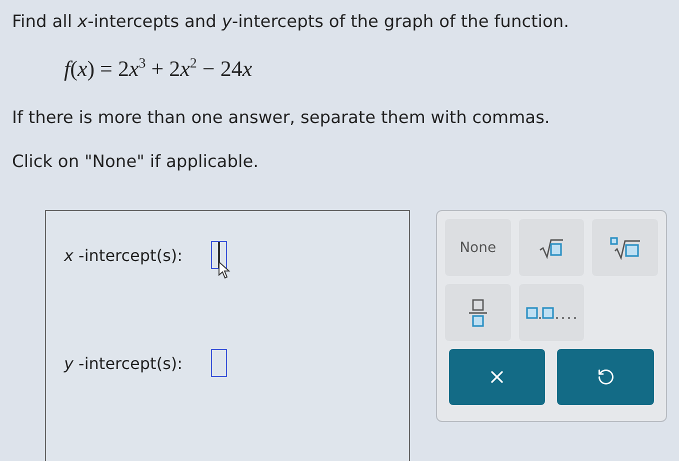 The width and height of the screenshot is (679, 461). What do you see at coordinates (123, 255) in the screenshot?
I see `intercept-label: x -intercept(s):` at bounding box center [123, 255].